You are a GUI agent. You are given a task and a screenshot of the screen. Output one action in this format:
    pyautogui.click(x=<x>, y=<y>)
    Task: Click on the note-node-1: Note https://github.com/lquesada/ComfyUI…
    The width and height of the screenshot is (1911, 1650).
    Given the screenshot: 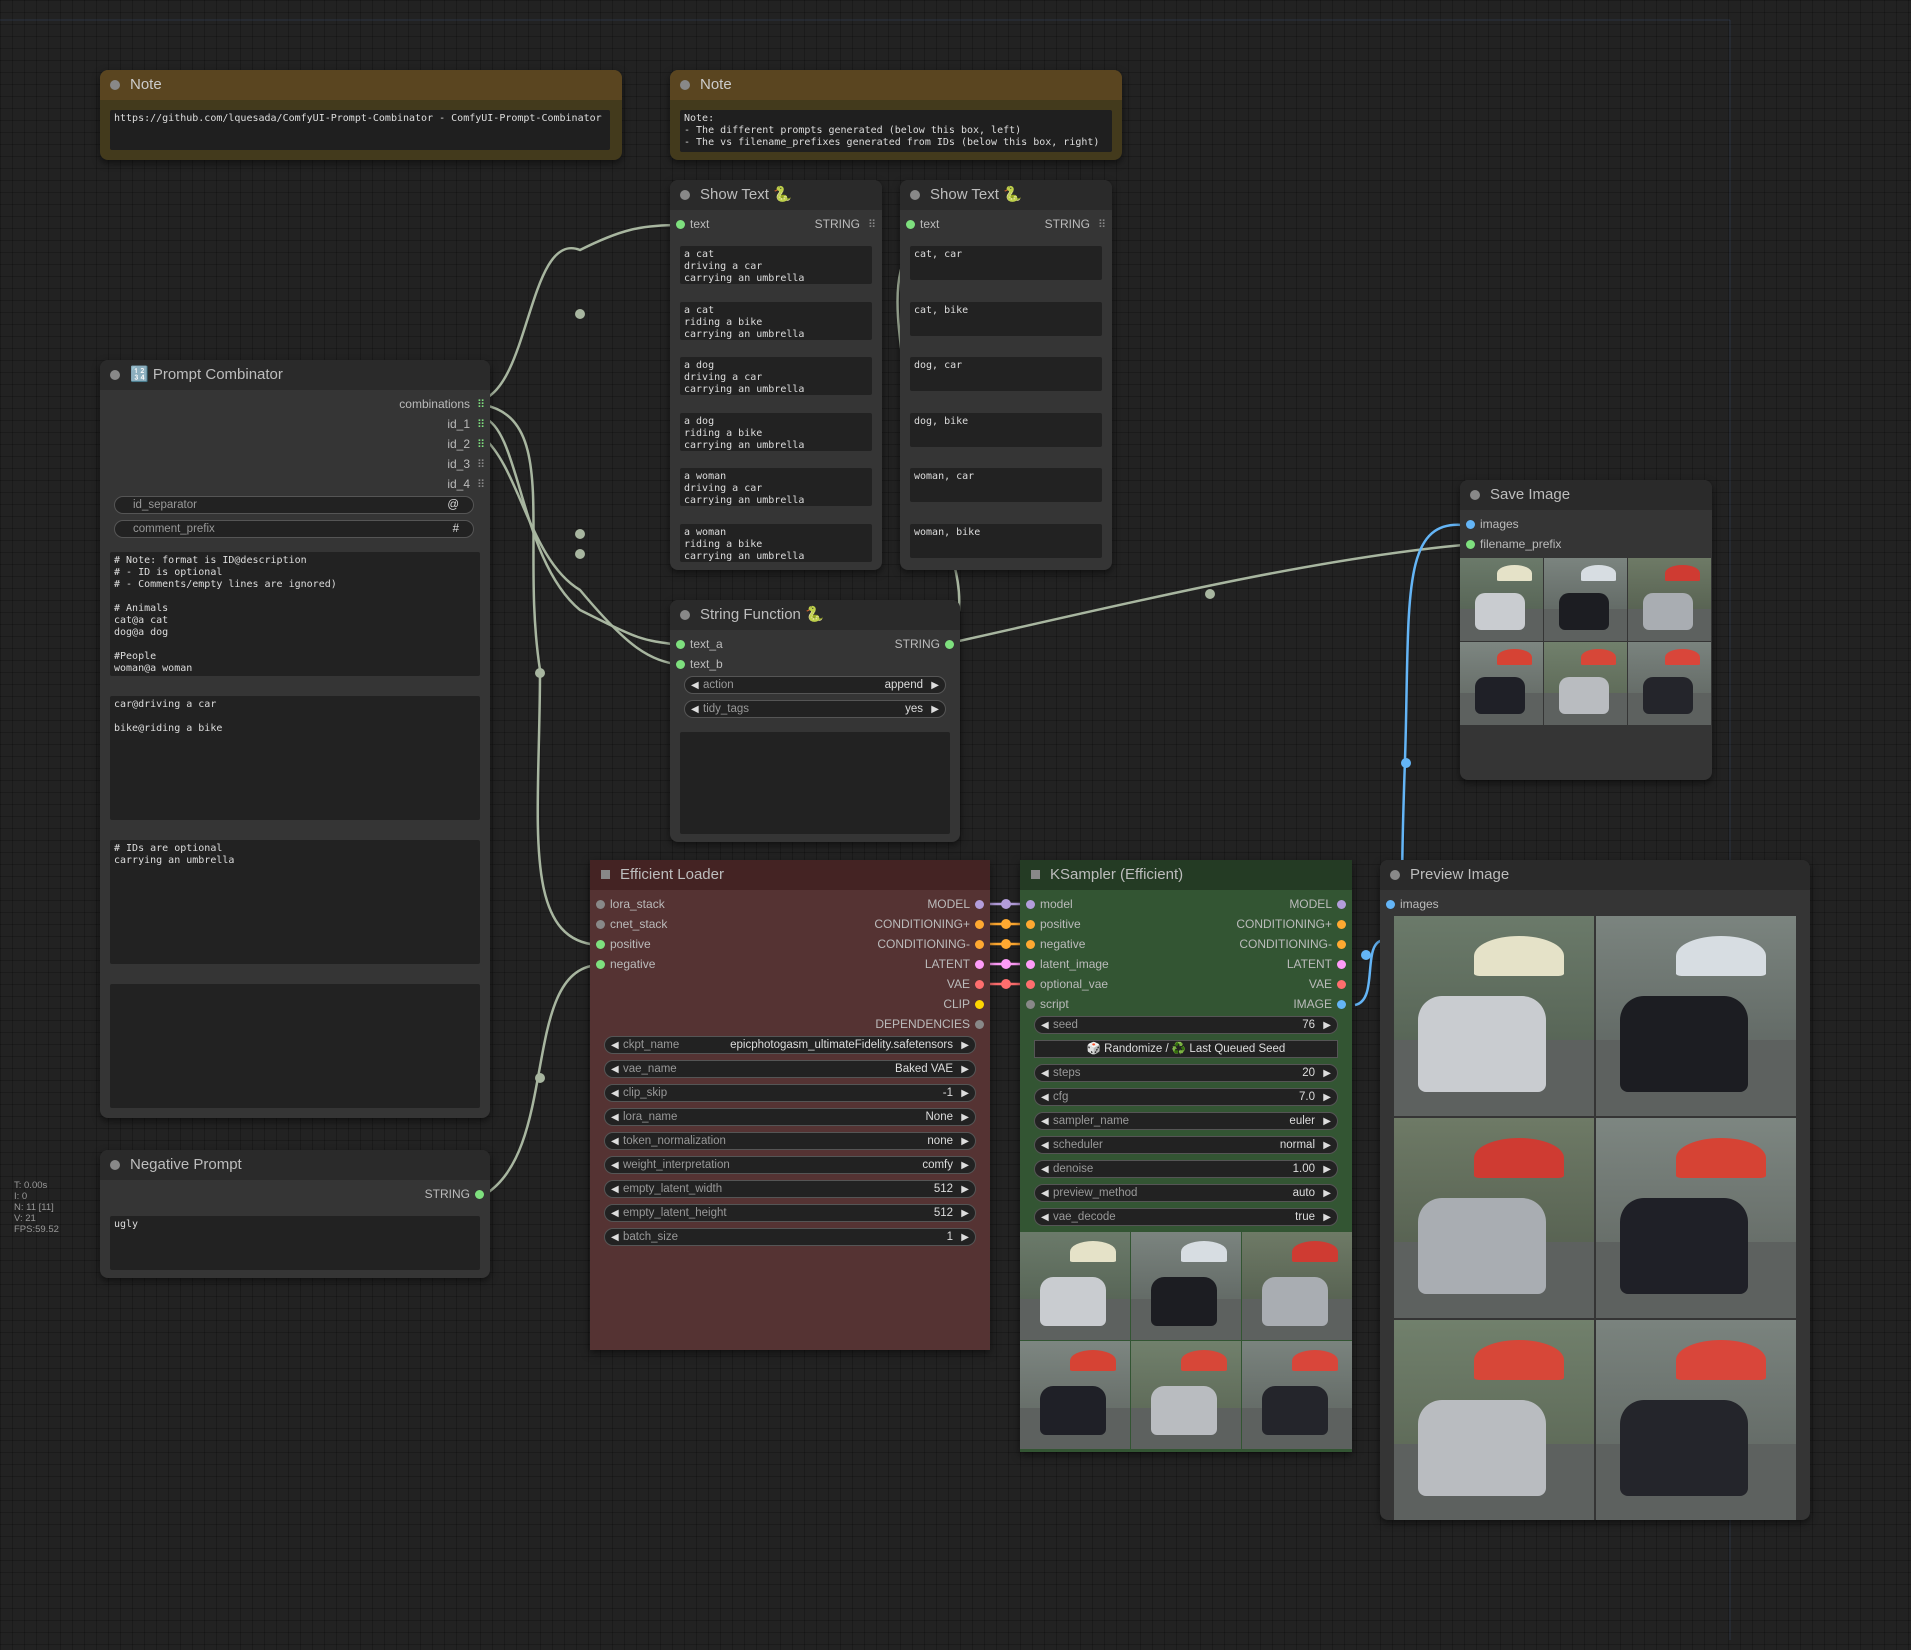 What is the action you would take?
    pyautogui.click(x=361, y=115)
    